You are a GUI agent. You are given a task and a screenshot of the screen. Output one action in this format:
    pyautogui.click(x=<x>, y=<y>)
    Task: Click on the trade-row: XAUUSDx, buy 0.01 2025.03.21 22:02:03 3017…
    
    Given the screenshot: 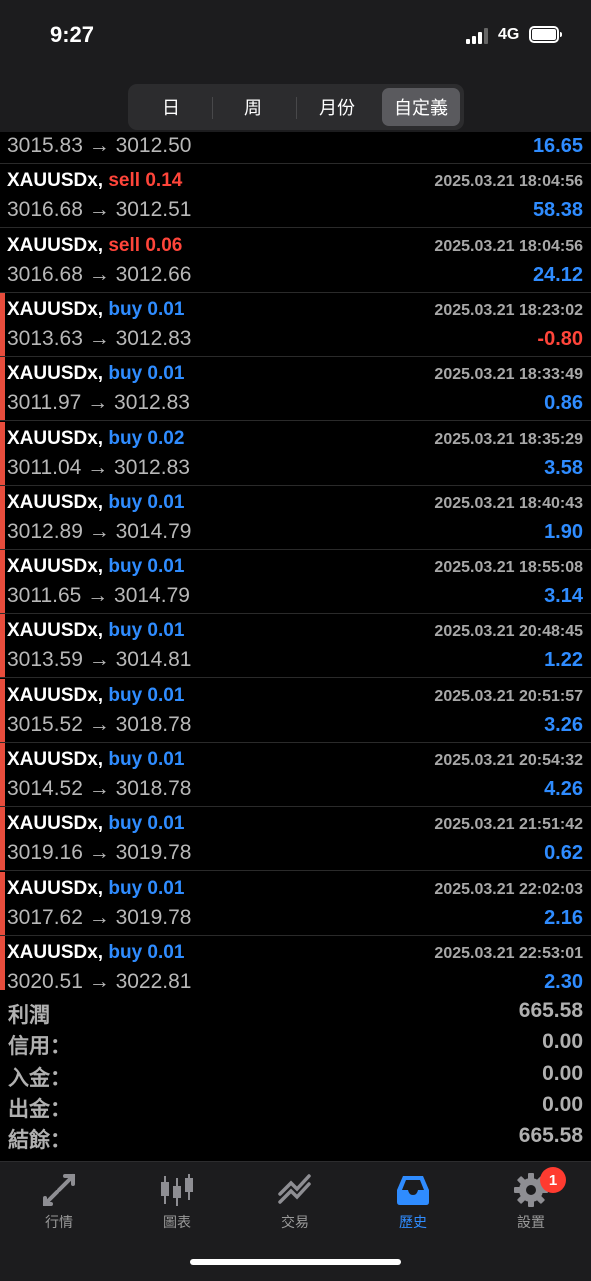 What is the action you would take?
    pyautogui.click(x=295, y=903)
    